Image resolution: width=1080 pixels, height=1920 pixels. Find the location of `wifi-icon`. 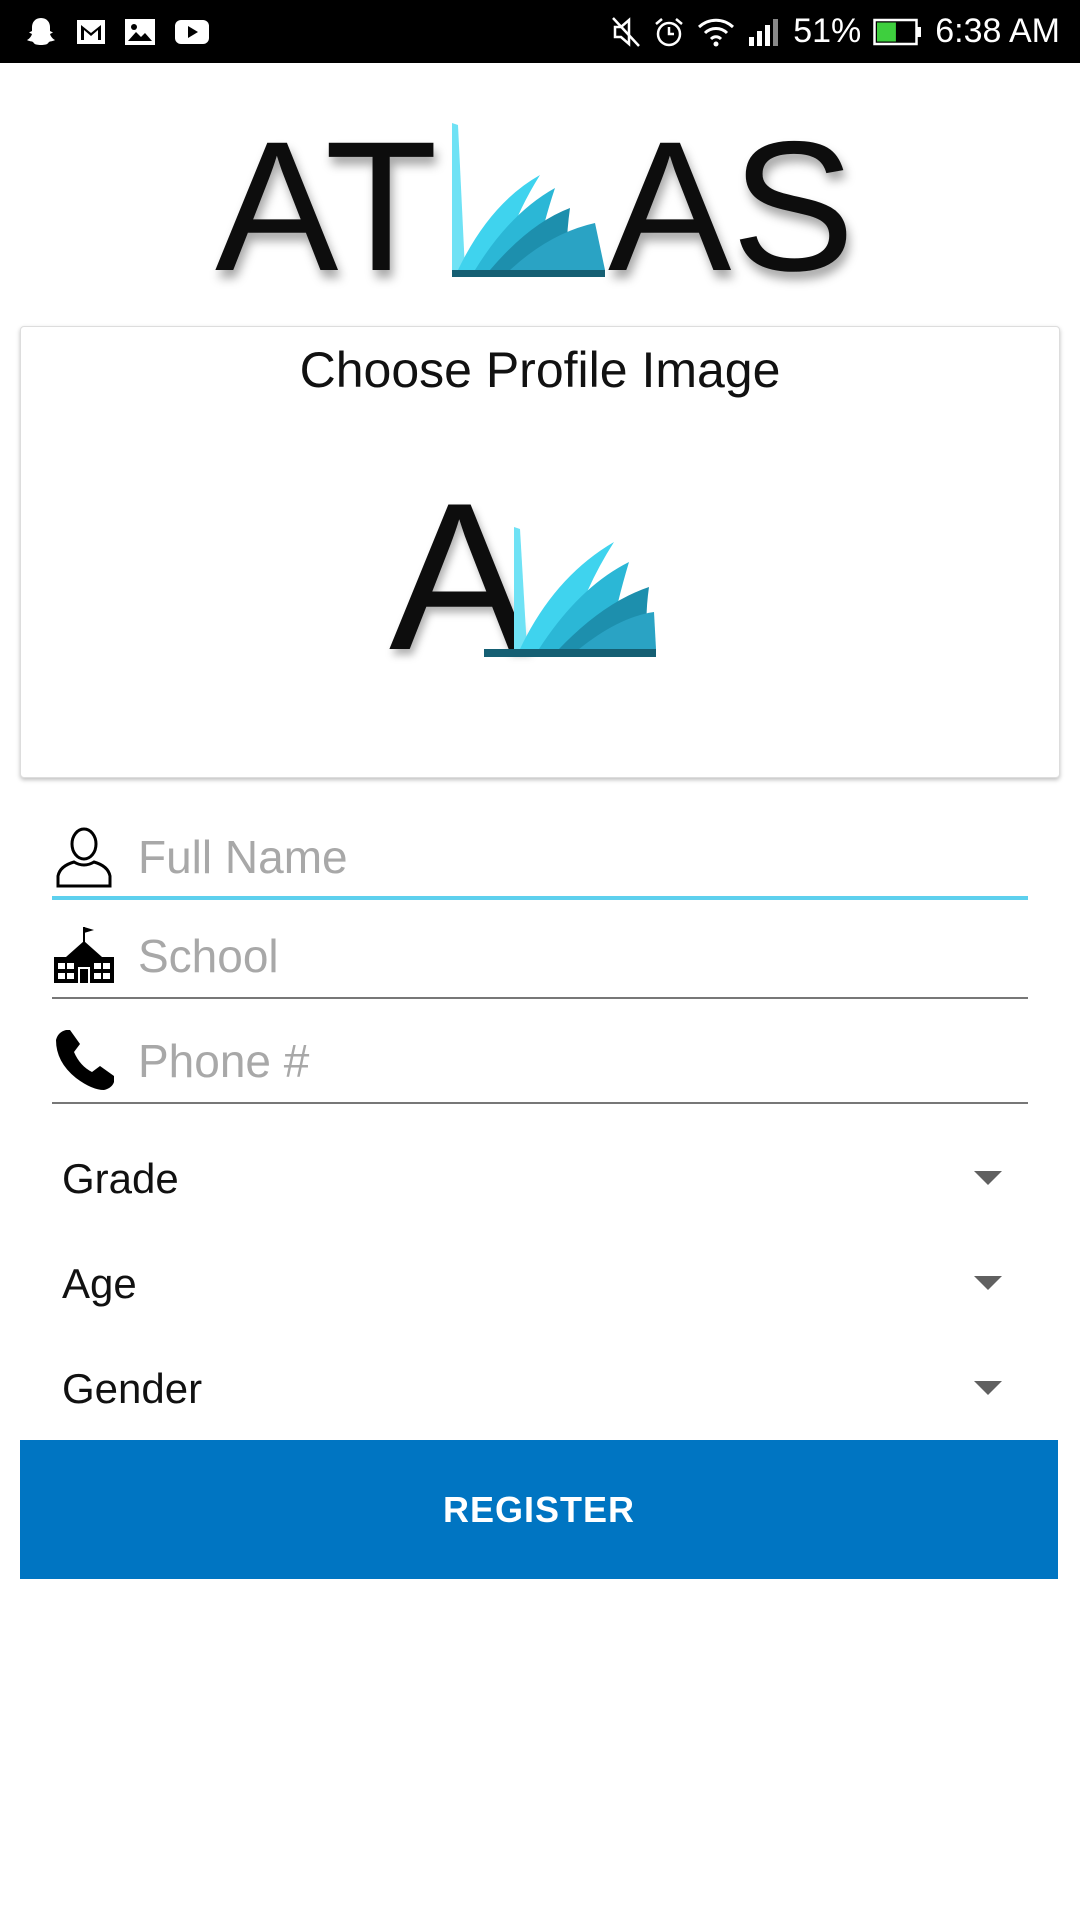

wifi-icon is located at coordinates (716, 32).